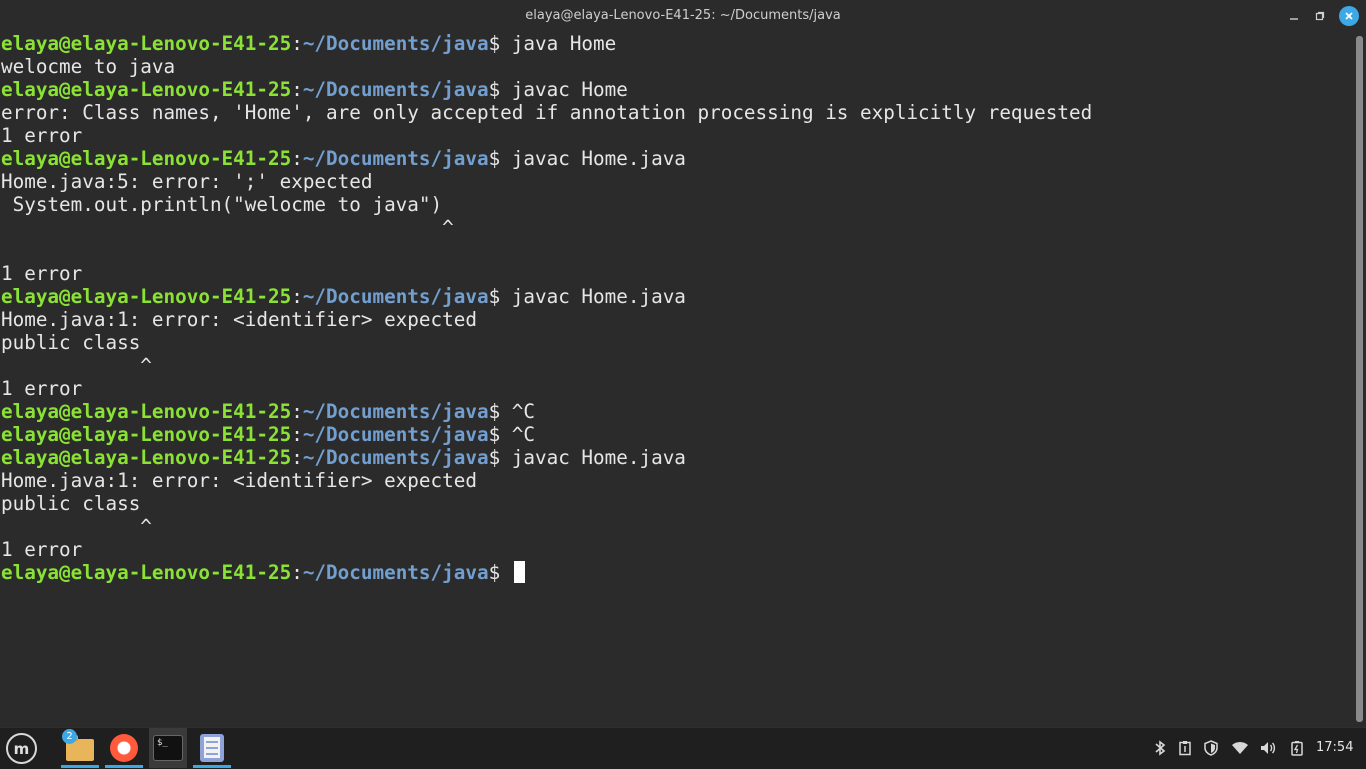 Image resolution: width=1366 pixels, height=769 pixels. Describe the element at coordinates (676, 204) in the screenshot. I see `terminal-output-line: System.out.println("welocme to java")` at that location.